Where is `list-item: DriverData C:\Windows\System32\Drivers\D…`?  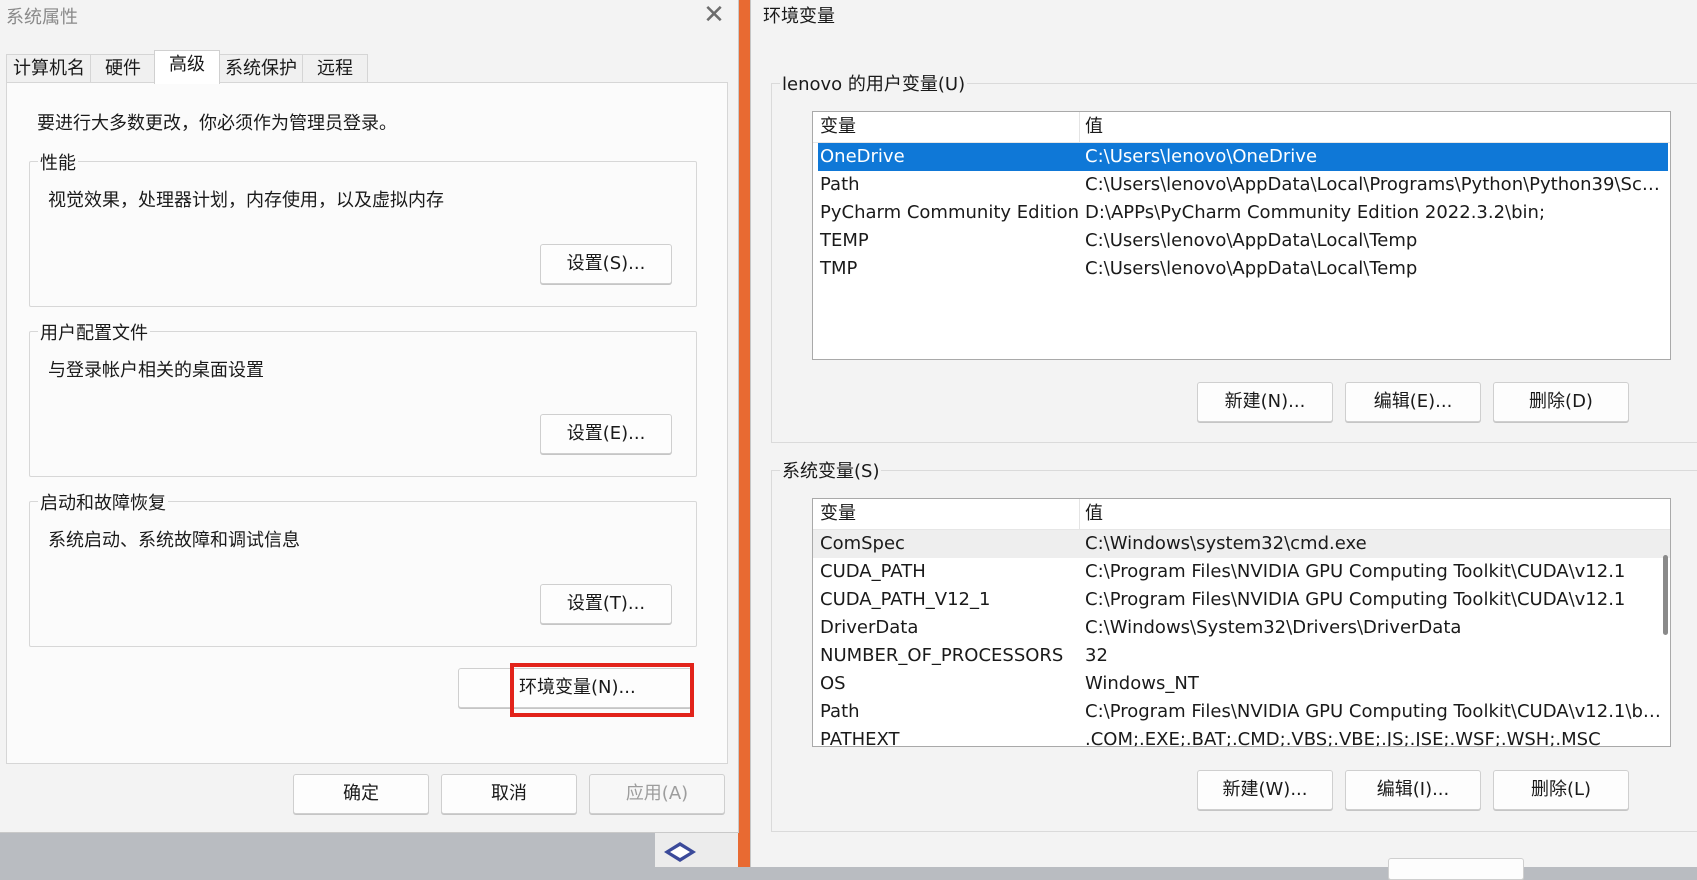
list-item: DriverData C:\Windows\System32\Drivers\D… is located at coordinates (1241, 628).